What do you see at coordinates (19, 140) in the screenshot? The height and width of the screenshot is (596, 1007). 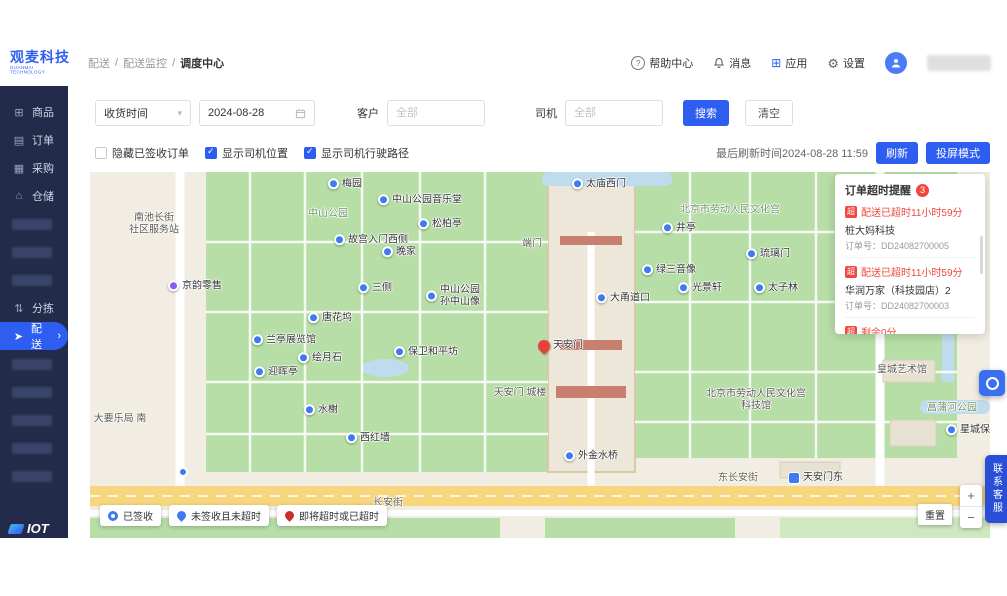 I see `orders-icon: ▤` at bounding box center [19, 140].